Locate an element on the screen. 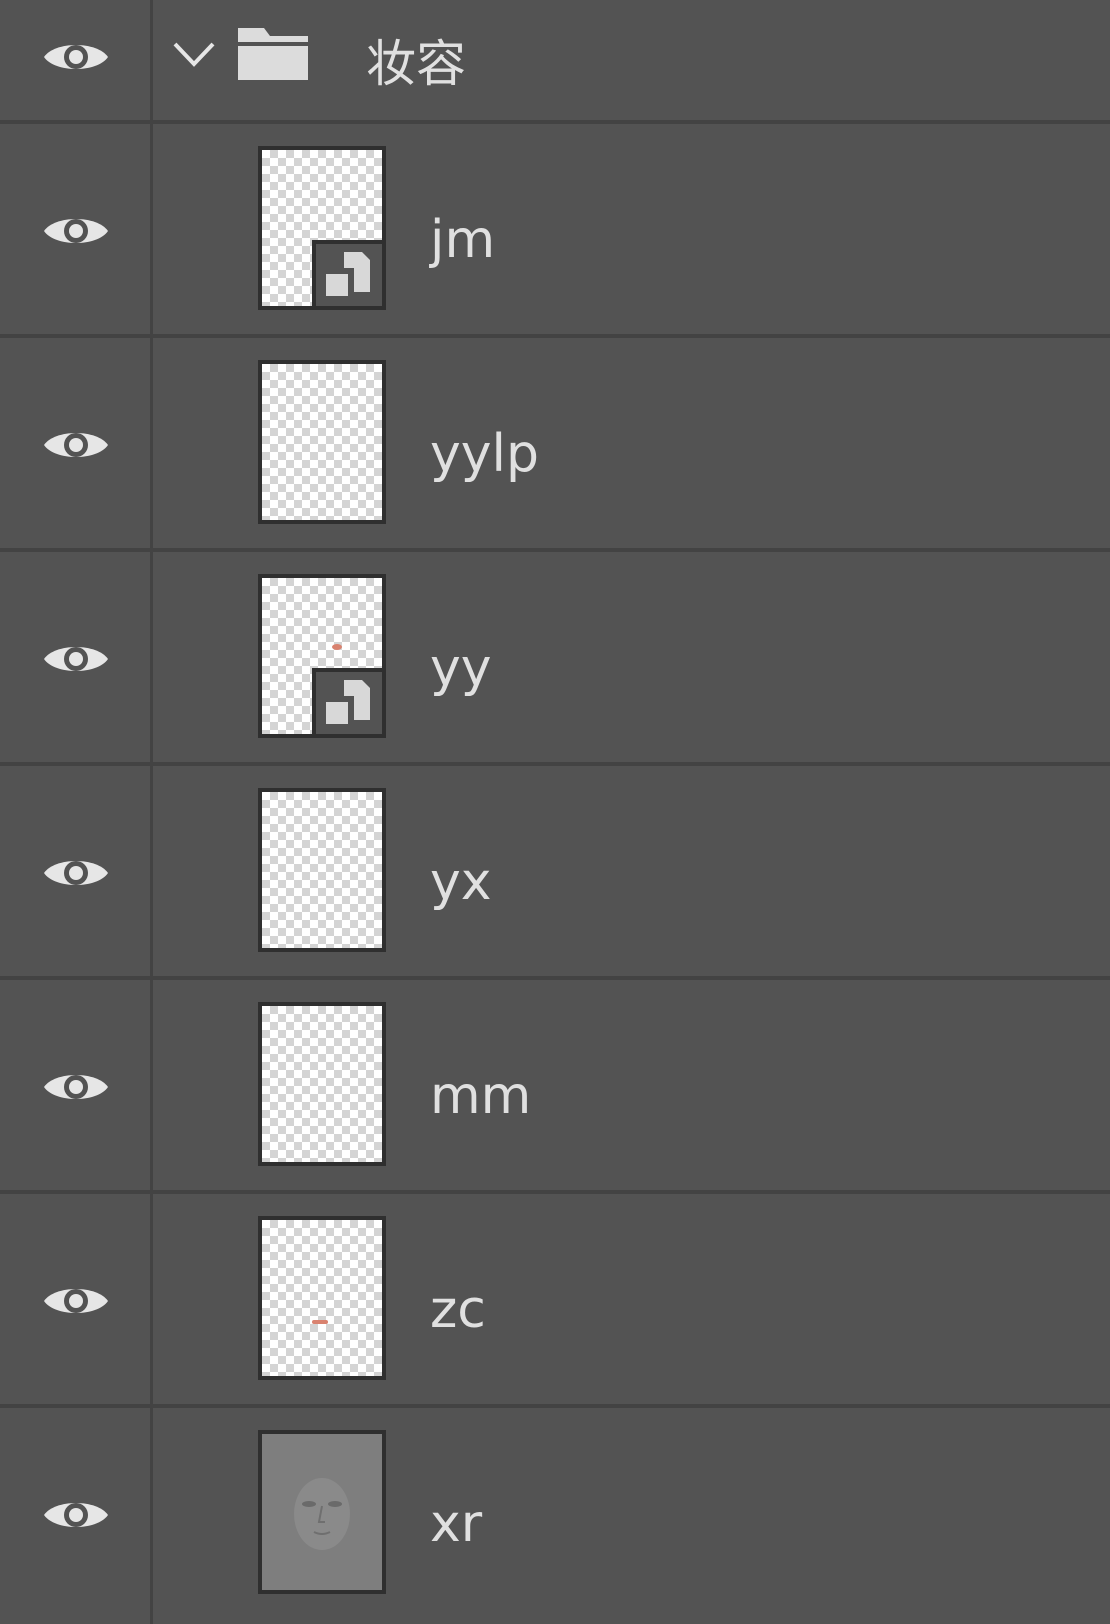  chevron-down-icon is located at coordinates (194, 54).